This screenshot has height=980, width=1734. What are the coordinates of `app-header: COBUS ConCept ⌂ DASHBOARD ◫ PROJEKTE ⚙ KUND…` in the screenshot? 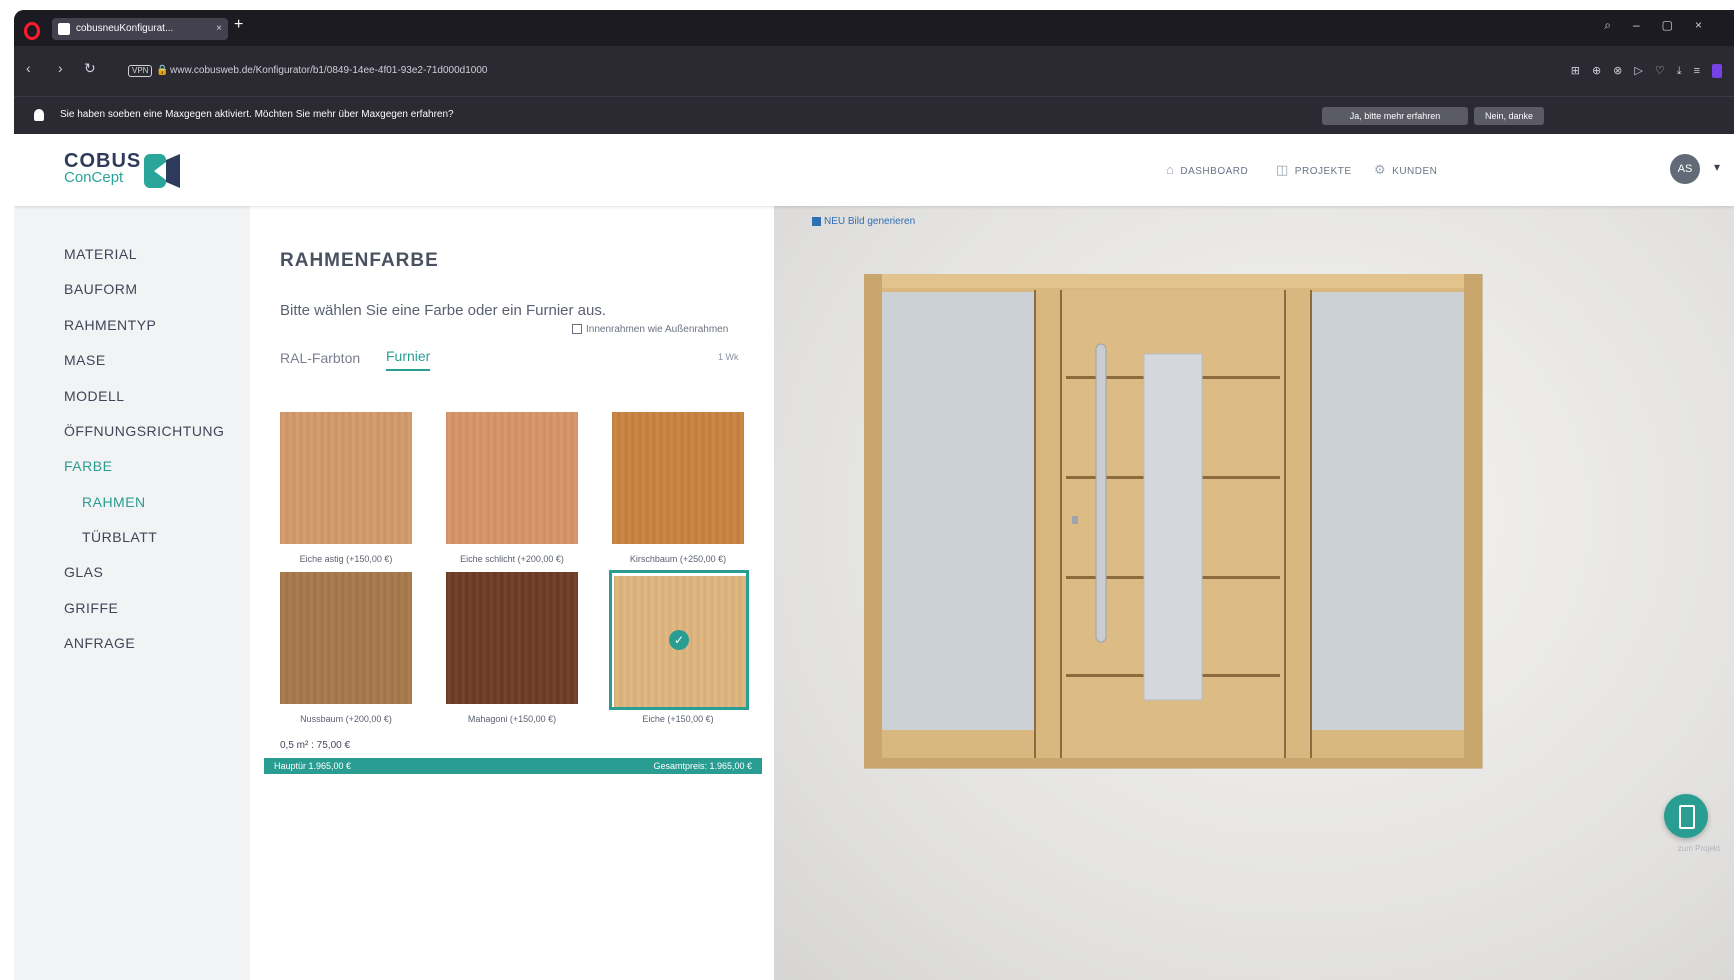 It's located at (874, 170).